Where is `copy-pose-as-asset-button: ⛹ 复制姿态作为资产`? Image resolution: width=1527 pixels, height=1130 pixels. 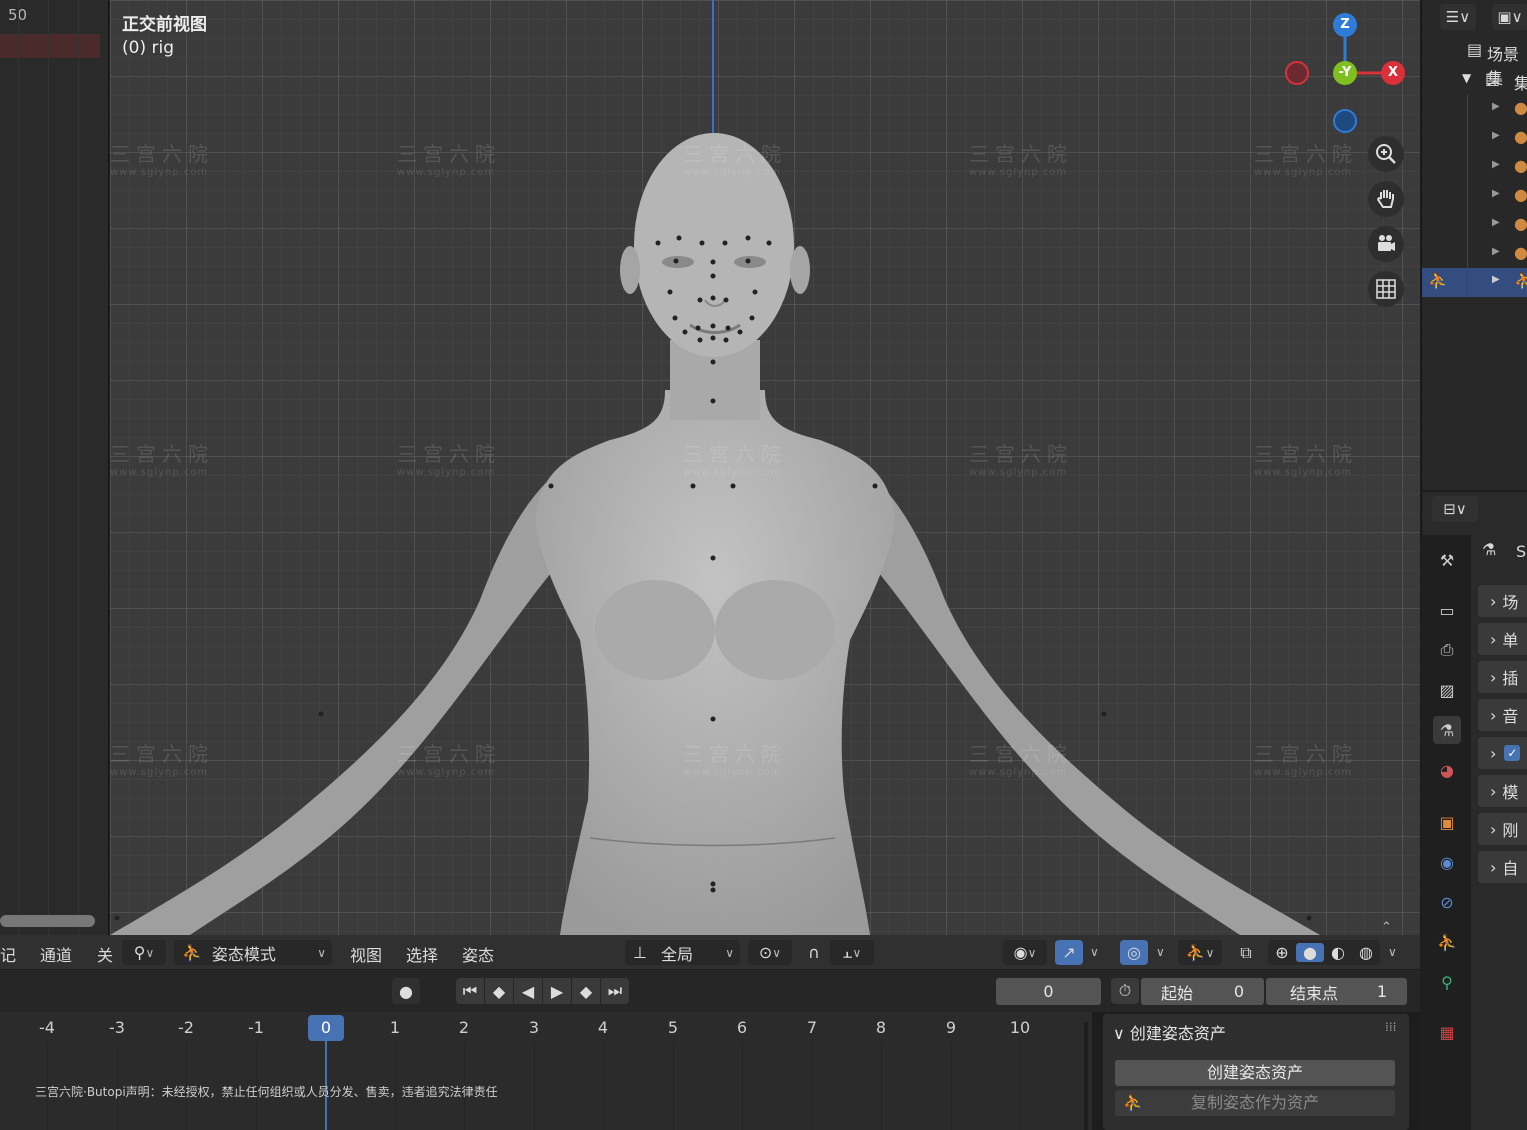
copy-pose-as-asset-button: ⛹ 复制姿态作为资产 is located at coordinates (1255, 1103).